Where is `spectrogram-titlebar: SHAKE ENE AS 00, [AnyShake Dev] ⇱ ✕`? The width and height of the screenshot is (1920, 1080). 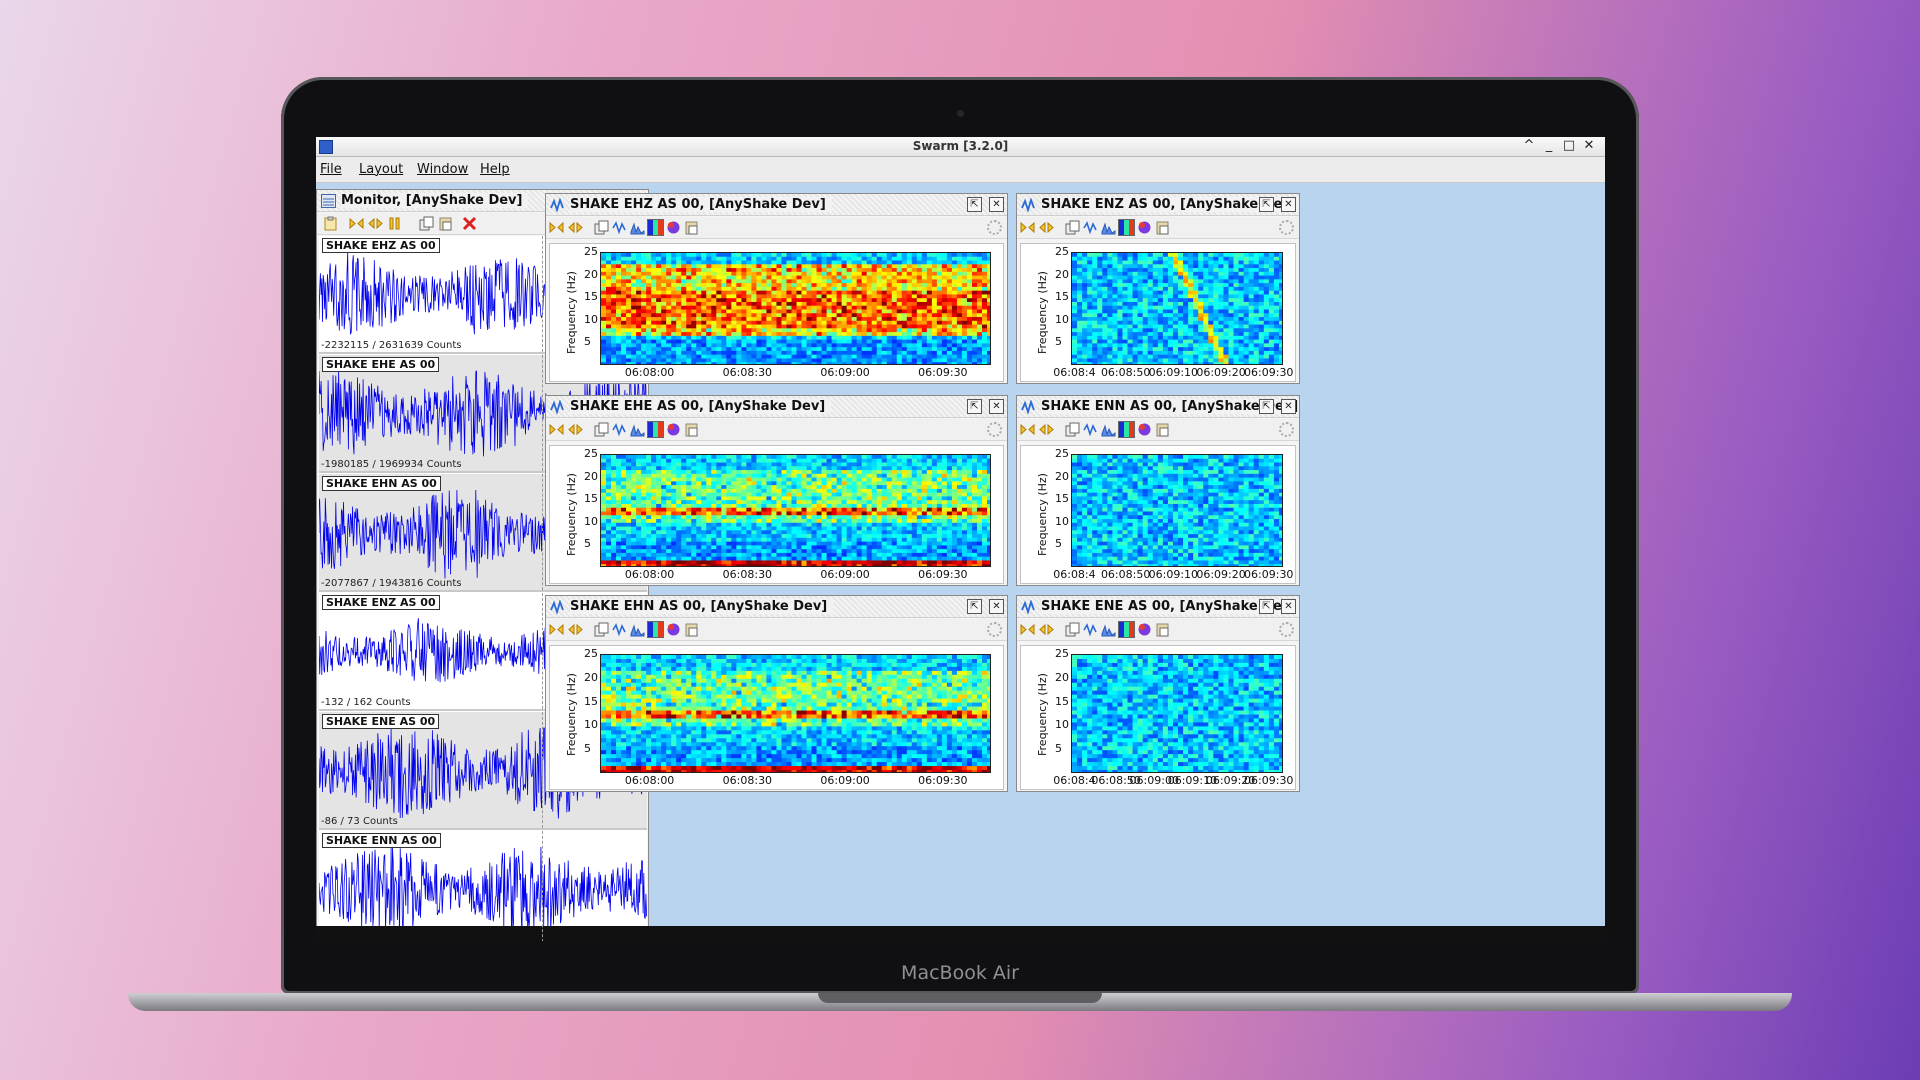
spectrogram-titlebar: SHAKE ENE AS 00, [AnyShake Dev] ⇱ ✕ is located at coordinates (1158, 607).